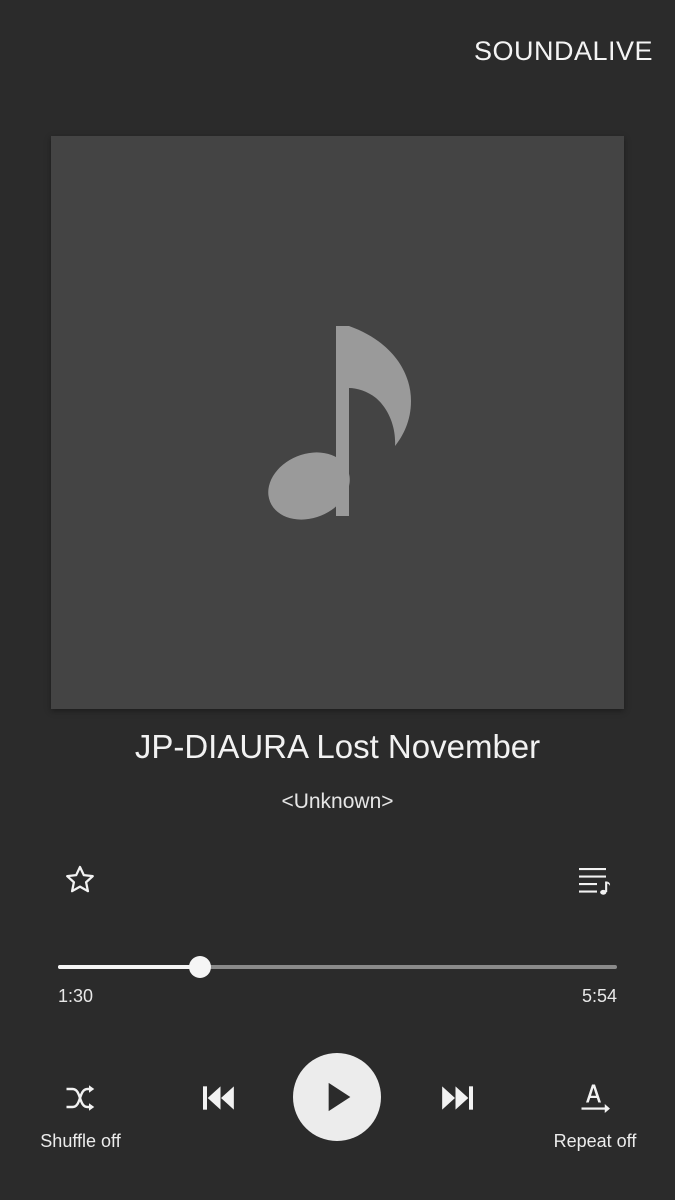  I want to click on total-time: 5:54, so click(599, 996).